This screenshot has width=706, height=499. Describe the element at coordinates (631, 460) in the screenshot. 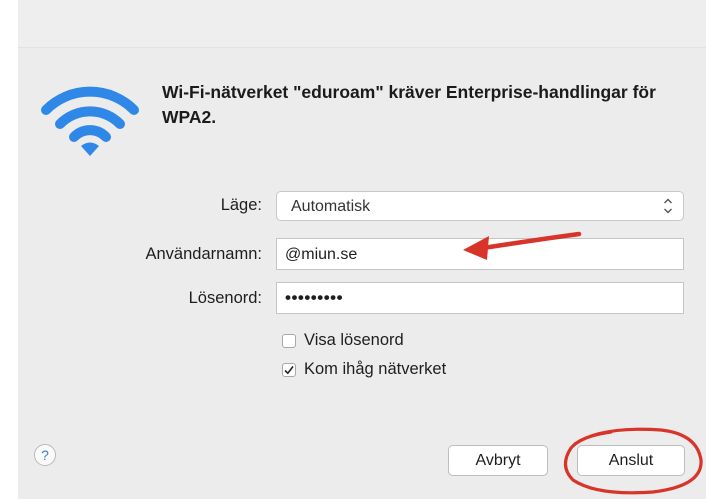

I see `connect-button: Anslut` at that location.